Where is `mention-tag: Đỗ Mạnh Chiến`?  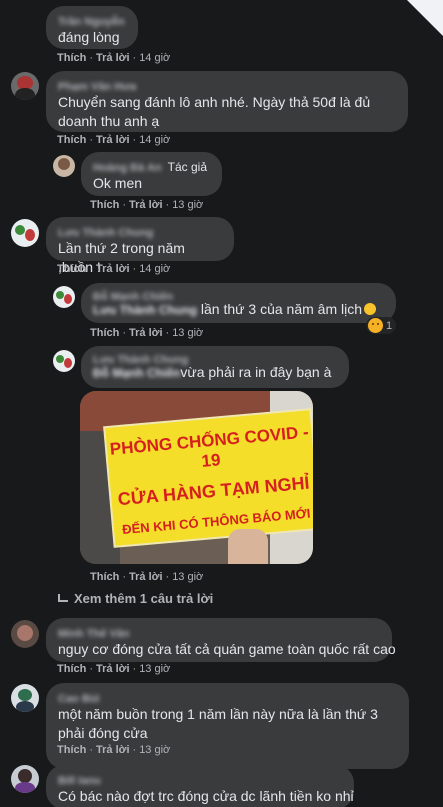 mention-tag: Đỗ Mạnh Chiến is located at coordinates (136, 373).